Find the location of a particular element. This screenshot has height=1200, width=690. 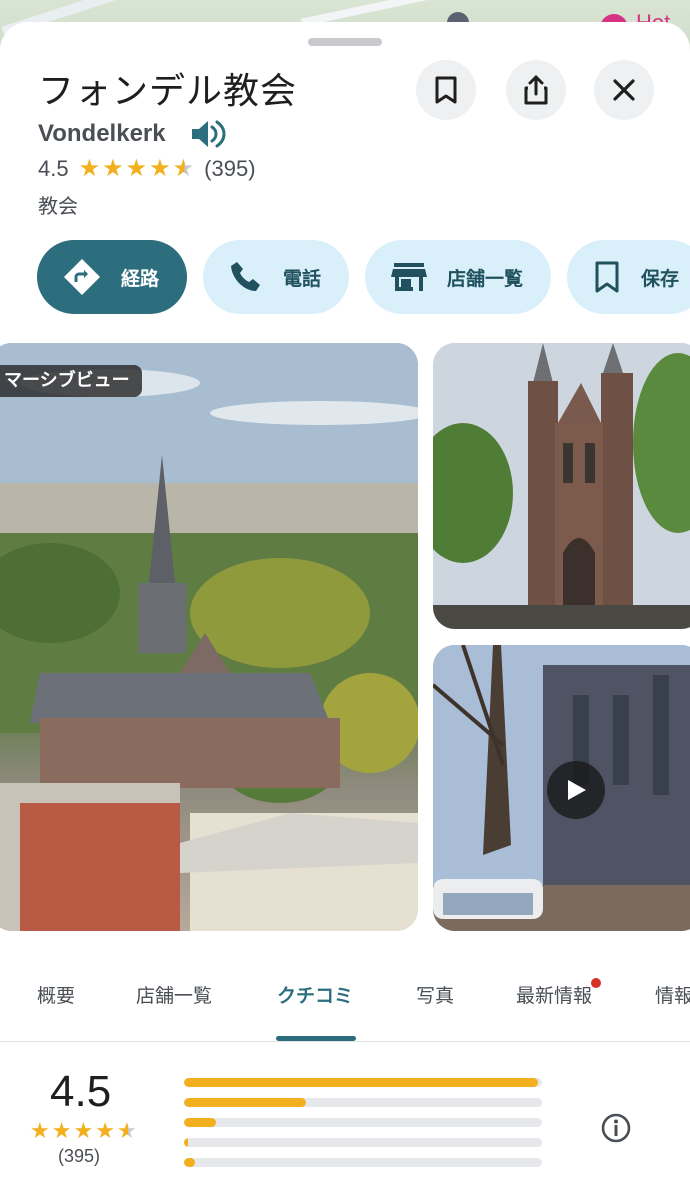

save-chip-button: 保存 is located at coordinates (628, 277).